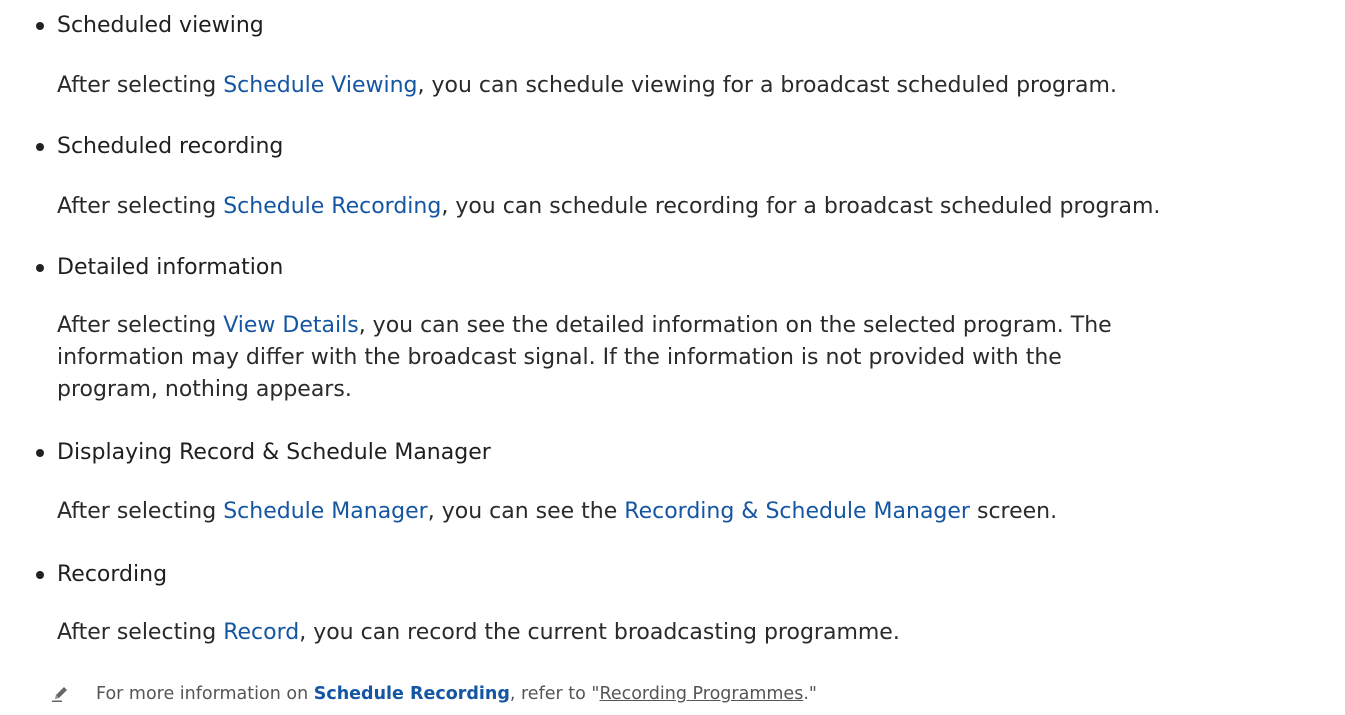 Image resolution: width=1345 pixels, height=715 pixels. I want to click on item-title: Detailed information, so click(170, 267).